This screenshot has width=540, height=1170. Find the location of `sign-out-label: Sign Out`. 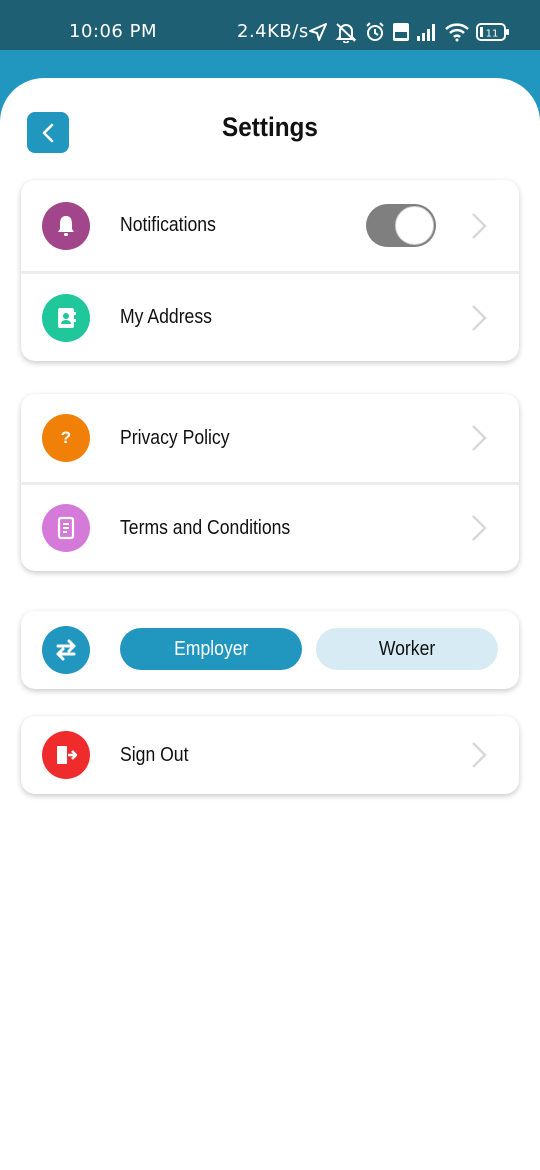

sign-out-label: Sign Out is located at coordinates (154, 754).